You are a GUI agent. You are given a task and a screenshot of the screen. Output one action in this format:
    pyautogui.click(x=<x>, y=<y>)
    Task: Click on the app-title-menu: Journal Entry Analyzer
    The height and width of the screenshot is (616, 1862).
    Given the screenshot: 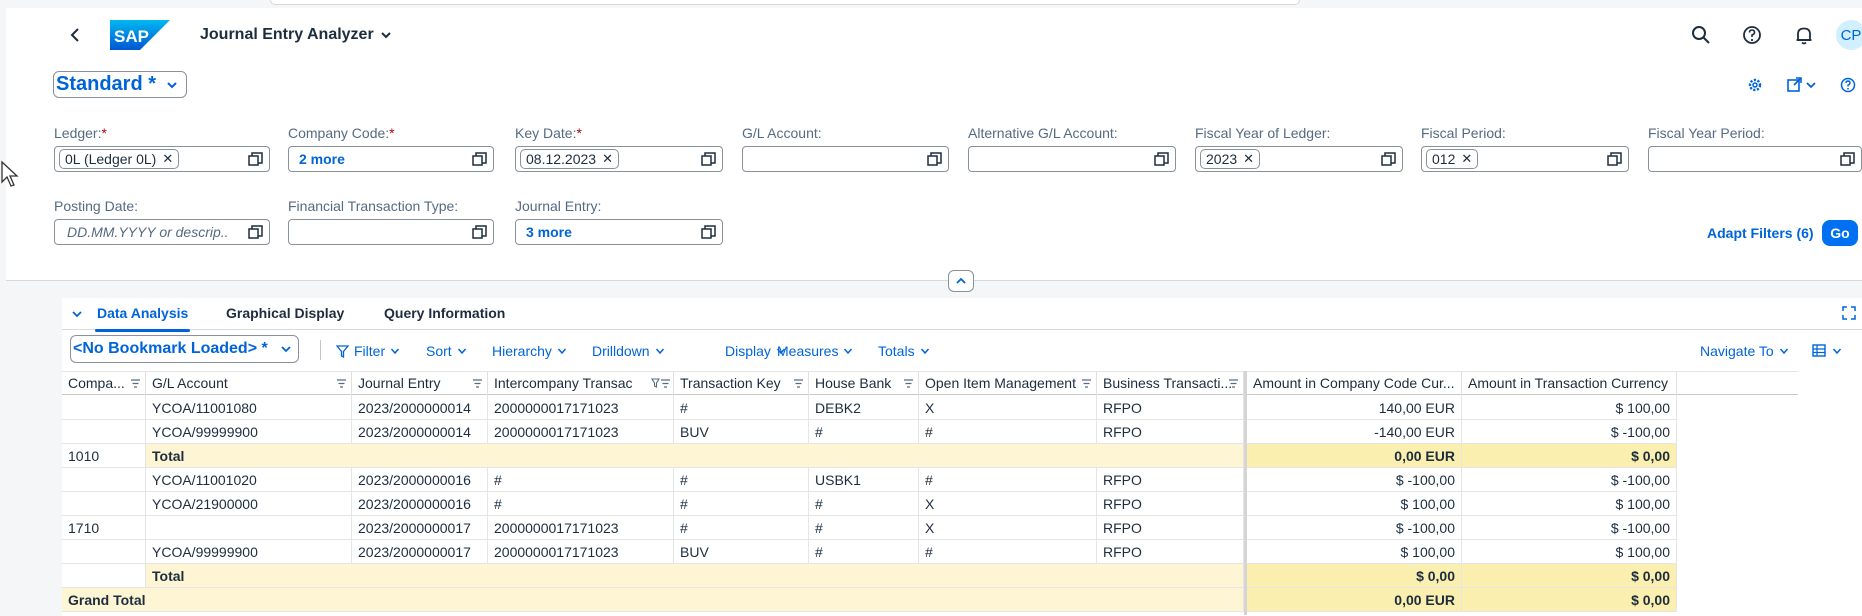 What is the action you would take?
    pyautogui.click(x=296, y=35)
    